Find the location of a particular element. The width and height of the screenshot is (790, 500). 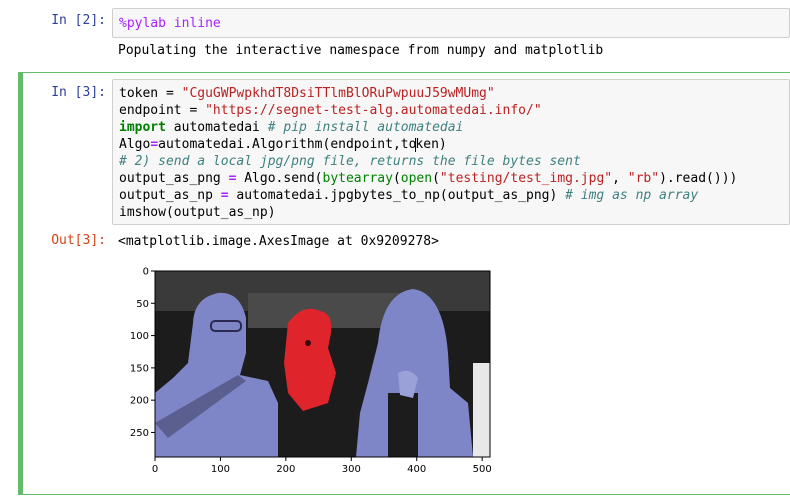

code-line: %pylab inline is located at coordinates (451, 23).